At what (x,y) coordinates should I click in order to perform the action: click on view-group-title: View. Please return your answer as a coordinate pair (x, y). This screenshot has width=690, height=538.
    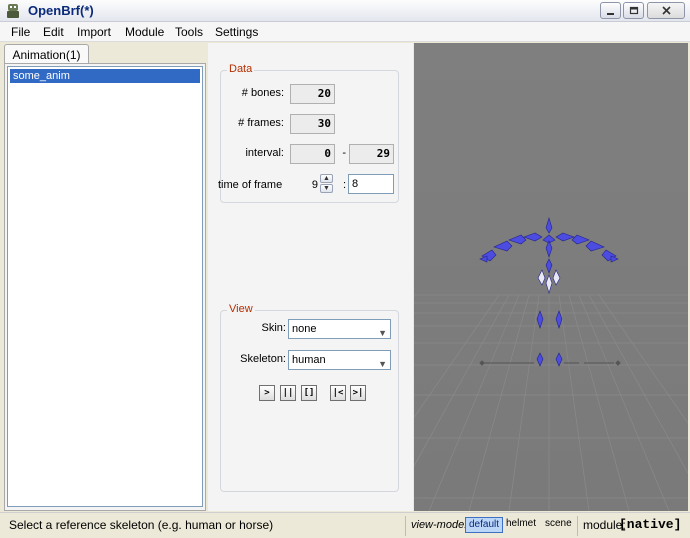
    Looking at the image, I should click on (241, 309).